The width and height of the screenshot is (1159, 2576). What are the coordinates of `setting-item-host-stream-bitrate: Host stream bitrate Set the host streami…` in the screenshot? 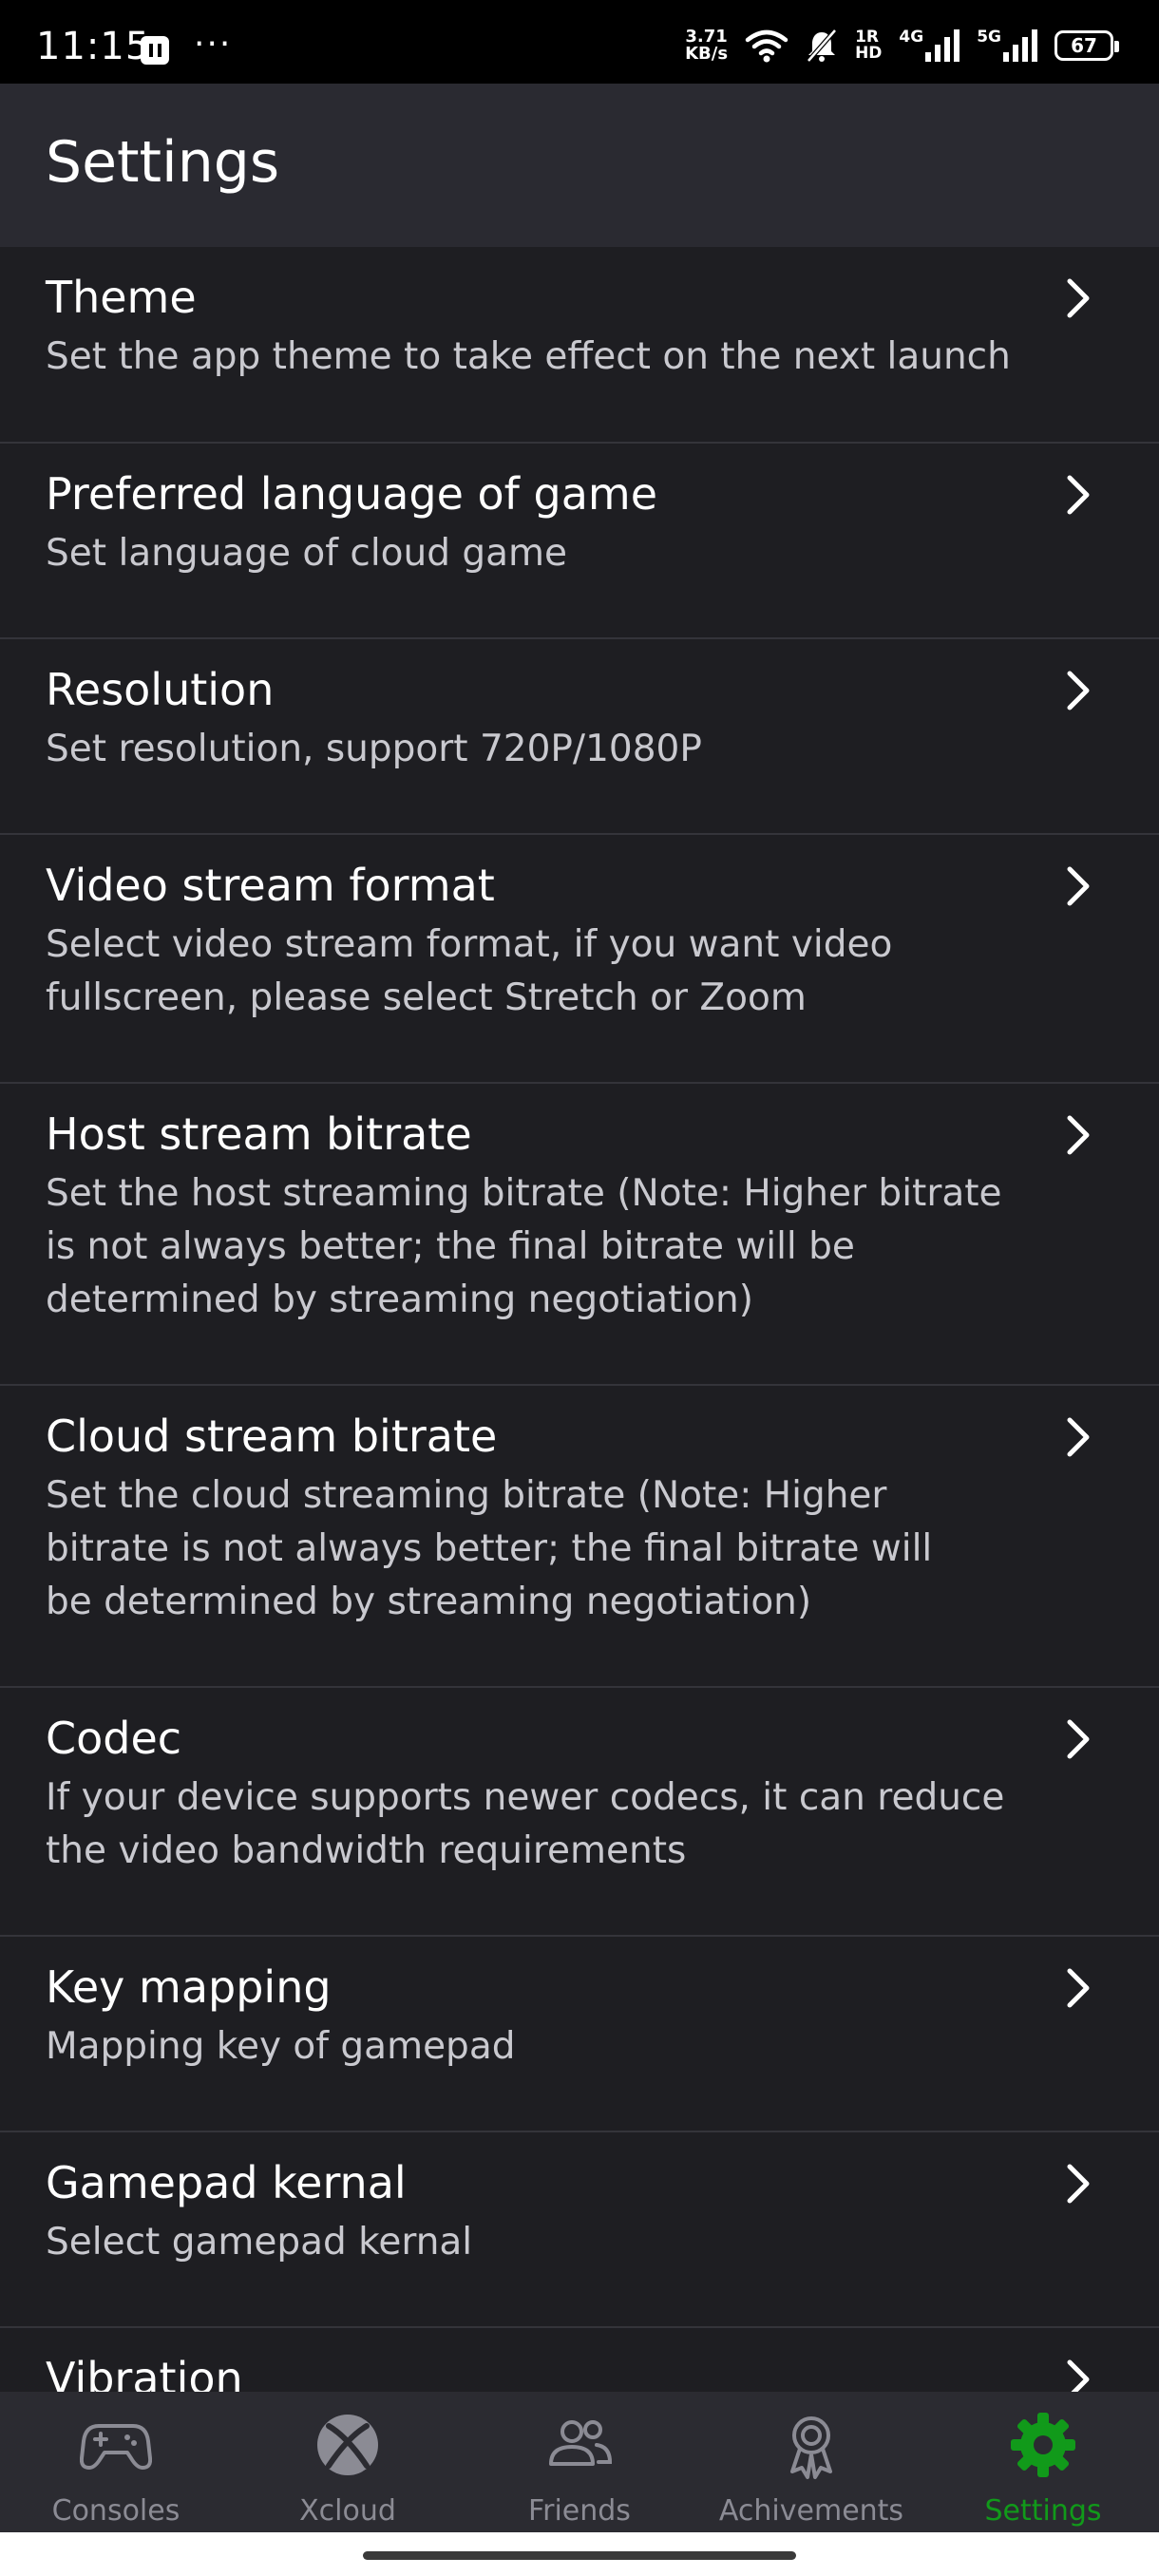 It's located at (579, 1235).